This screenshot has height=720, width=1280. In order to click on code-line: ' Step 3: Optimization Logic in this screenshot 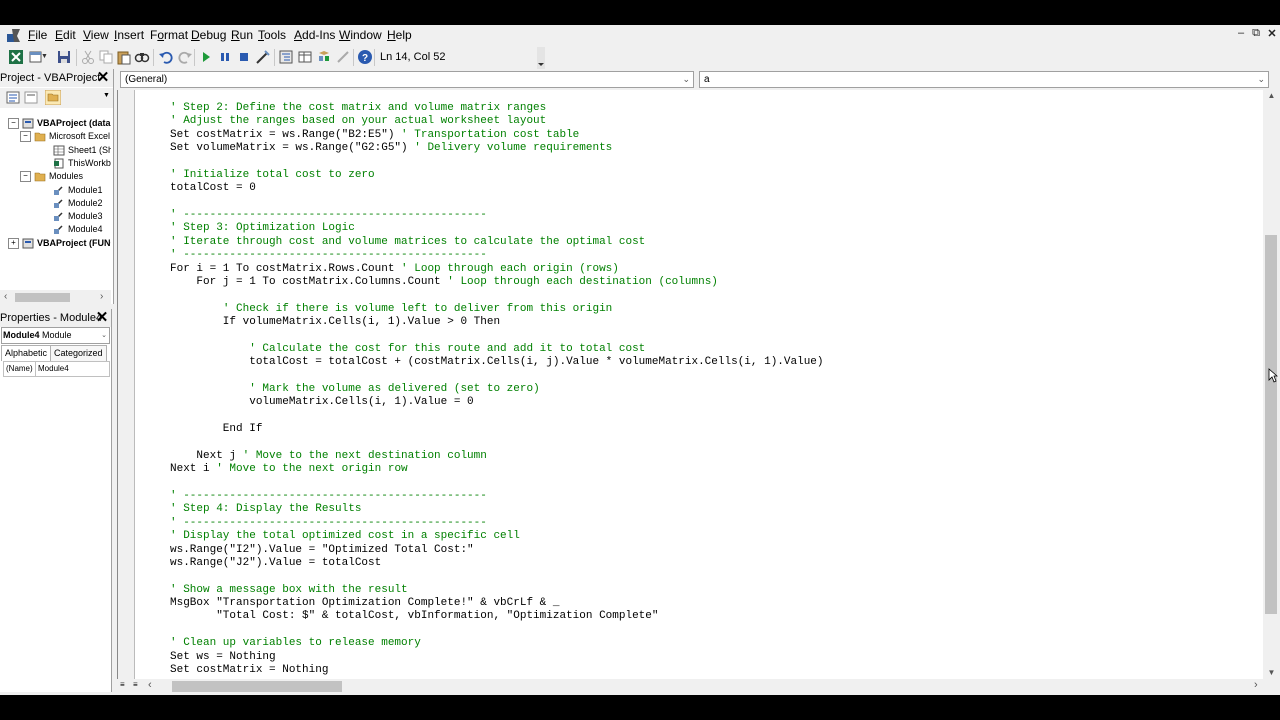, I will do `click(262, 228)`.